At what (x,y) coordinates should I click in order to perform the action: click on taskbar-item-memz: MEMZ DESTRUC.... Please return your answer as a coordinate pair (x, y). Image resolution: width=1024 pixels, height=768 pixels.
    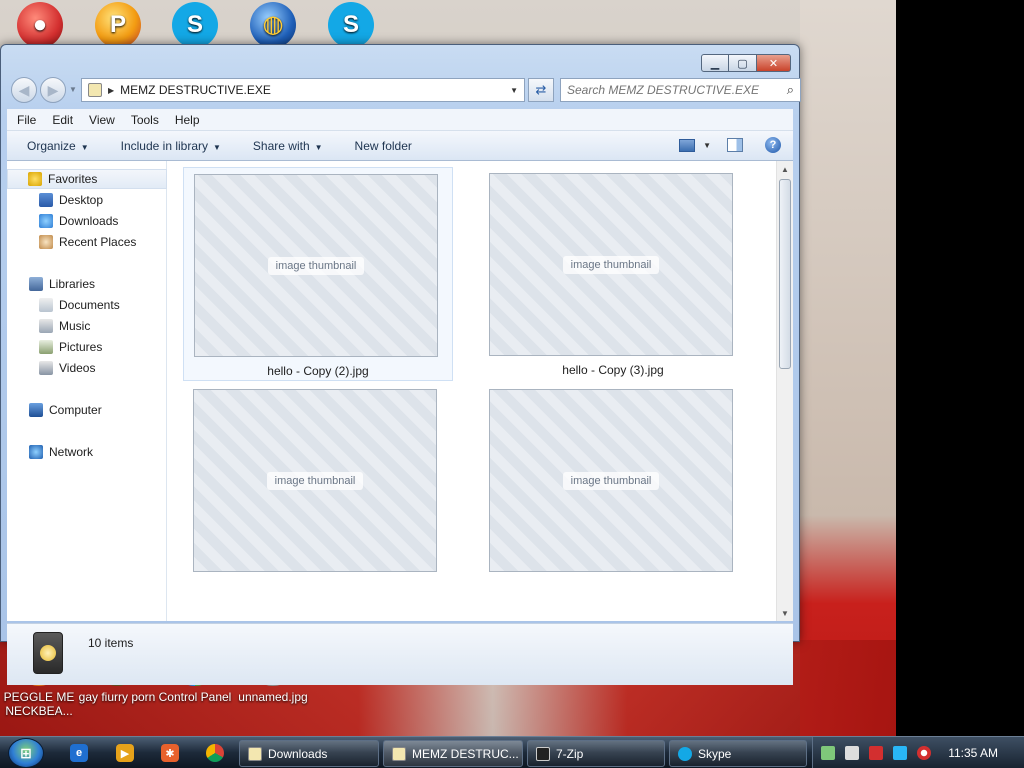
    Looking at the image, I should click on (453, 753).